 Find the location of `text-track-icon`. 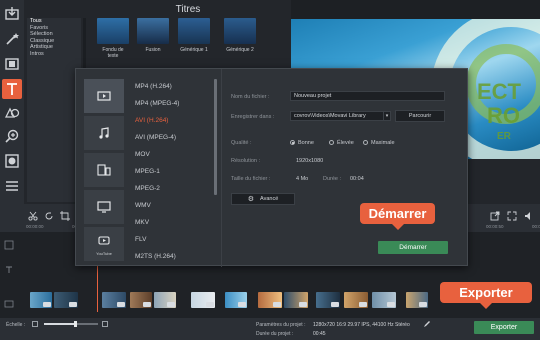

text-track-icon is located at coordinates (9, 267).